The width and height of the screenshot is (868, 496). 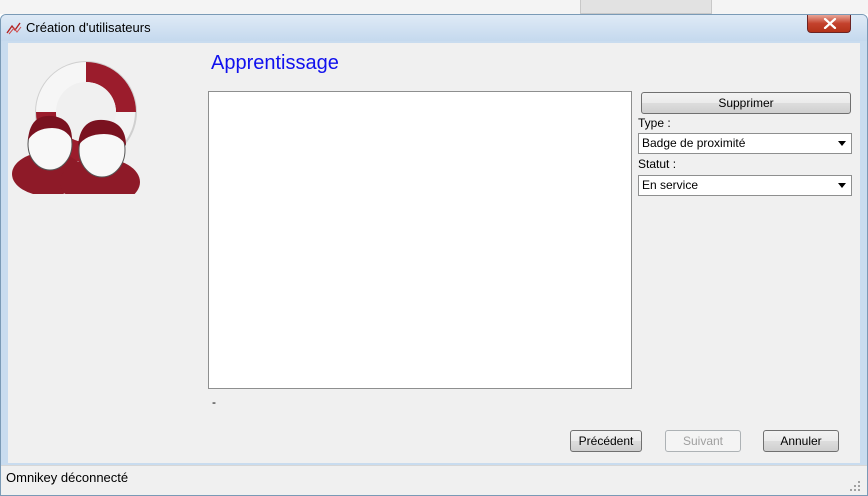 I want to click on status-bar: Omnikey déconnecté, so click(x=434, y=480).